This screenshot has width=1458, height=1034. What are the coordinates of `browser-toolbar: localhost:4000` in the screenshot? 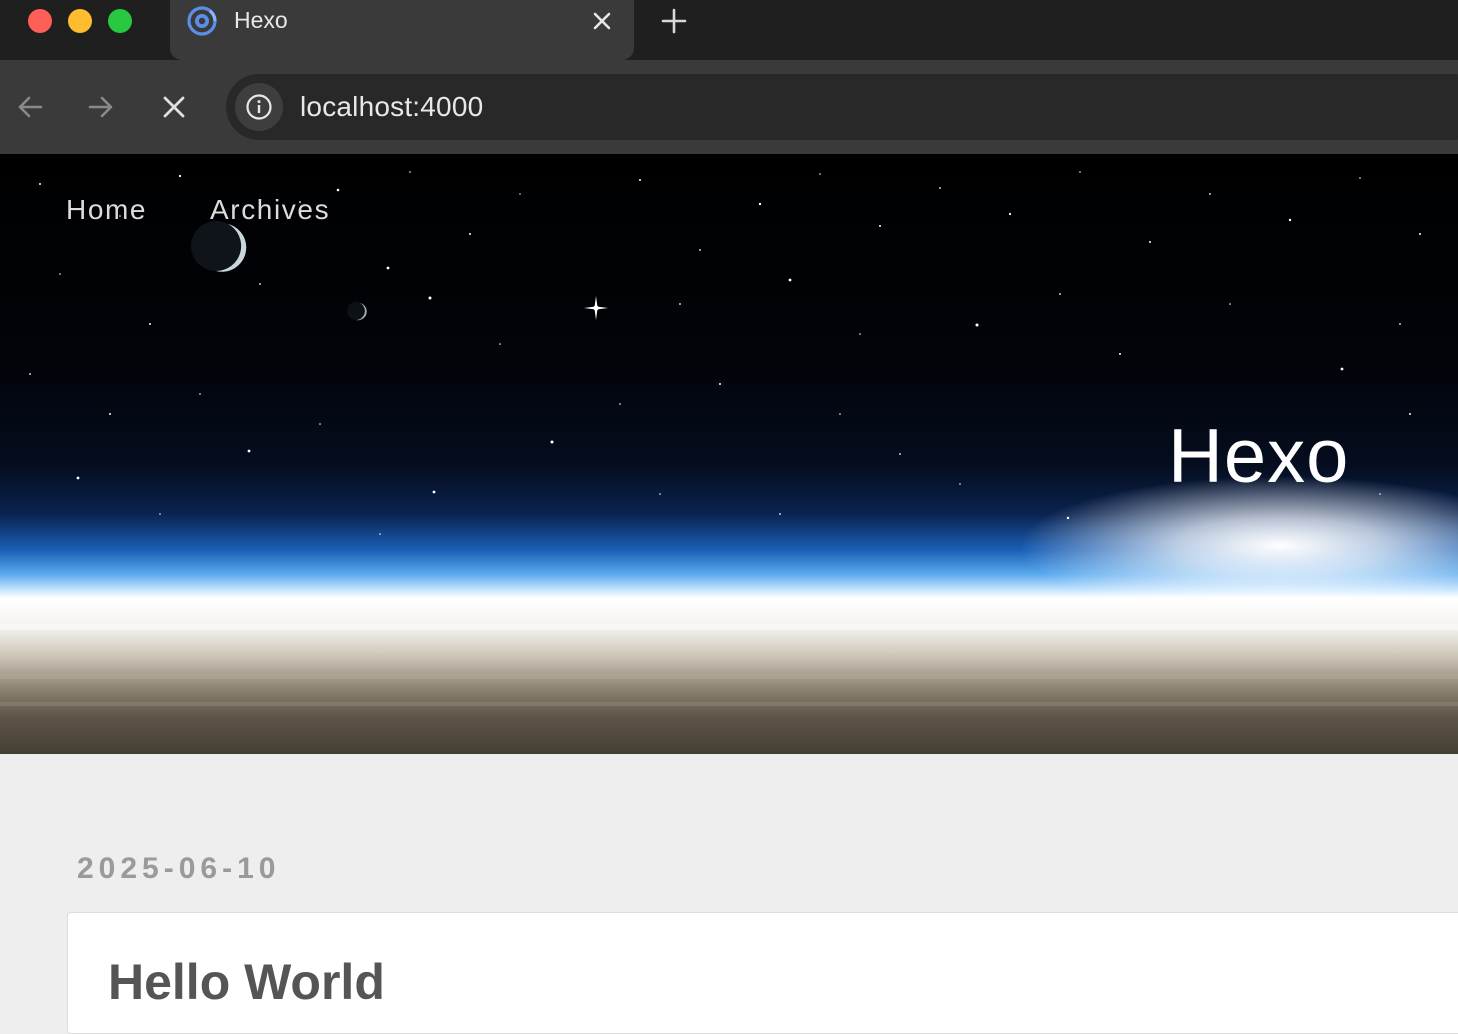 It's located at (729, 107).